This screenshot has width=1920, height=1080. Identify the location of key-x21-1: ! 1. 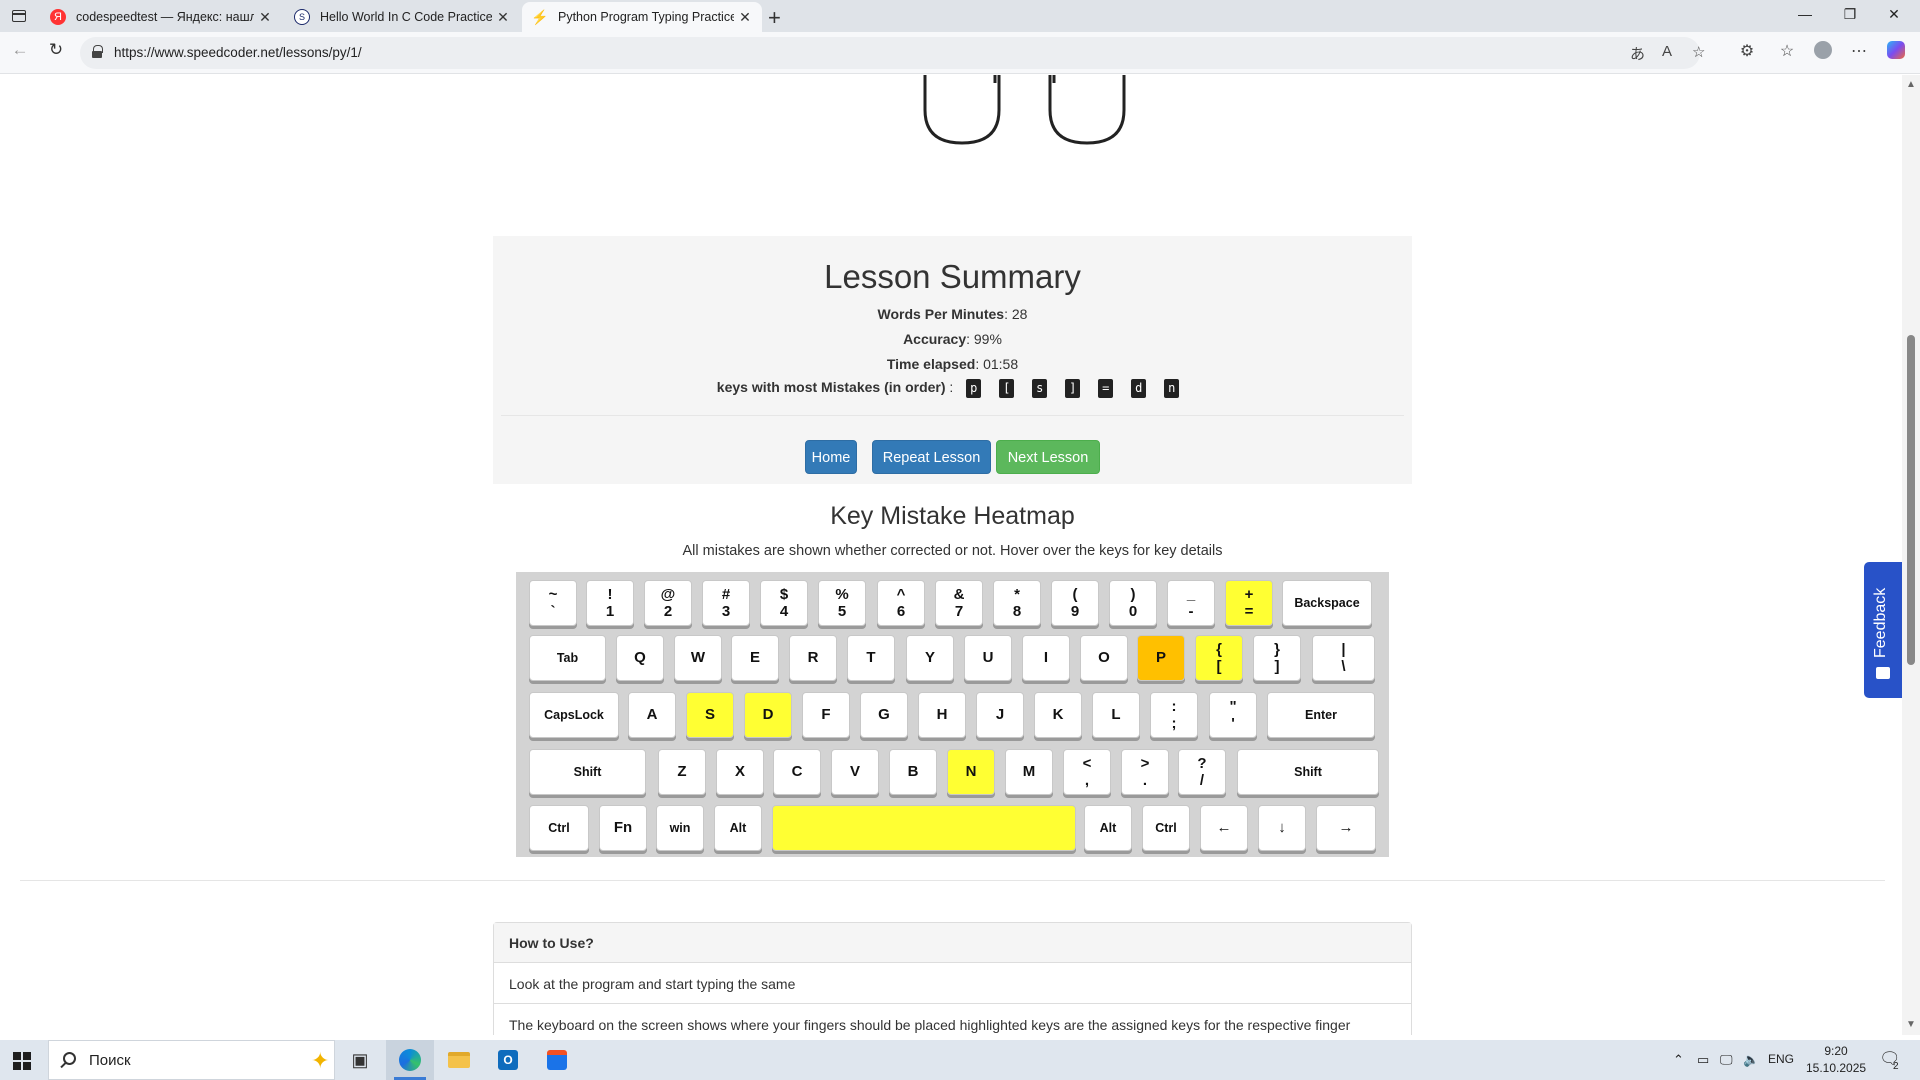
(610, 603).